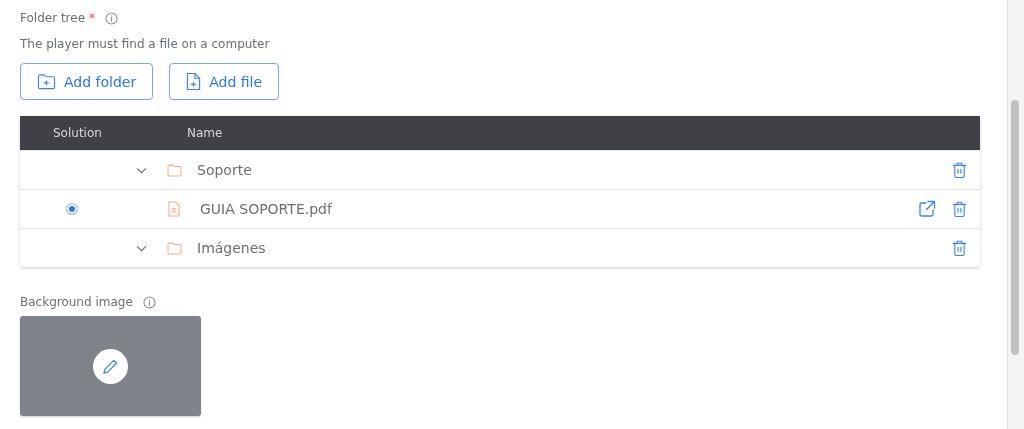 The width and height of the screenshot is (1024, 429). What do you see at coordinates (194, 81) in the screenshot?
I see `file-plus-icon` at bounding box center [194, 81].